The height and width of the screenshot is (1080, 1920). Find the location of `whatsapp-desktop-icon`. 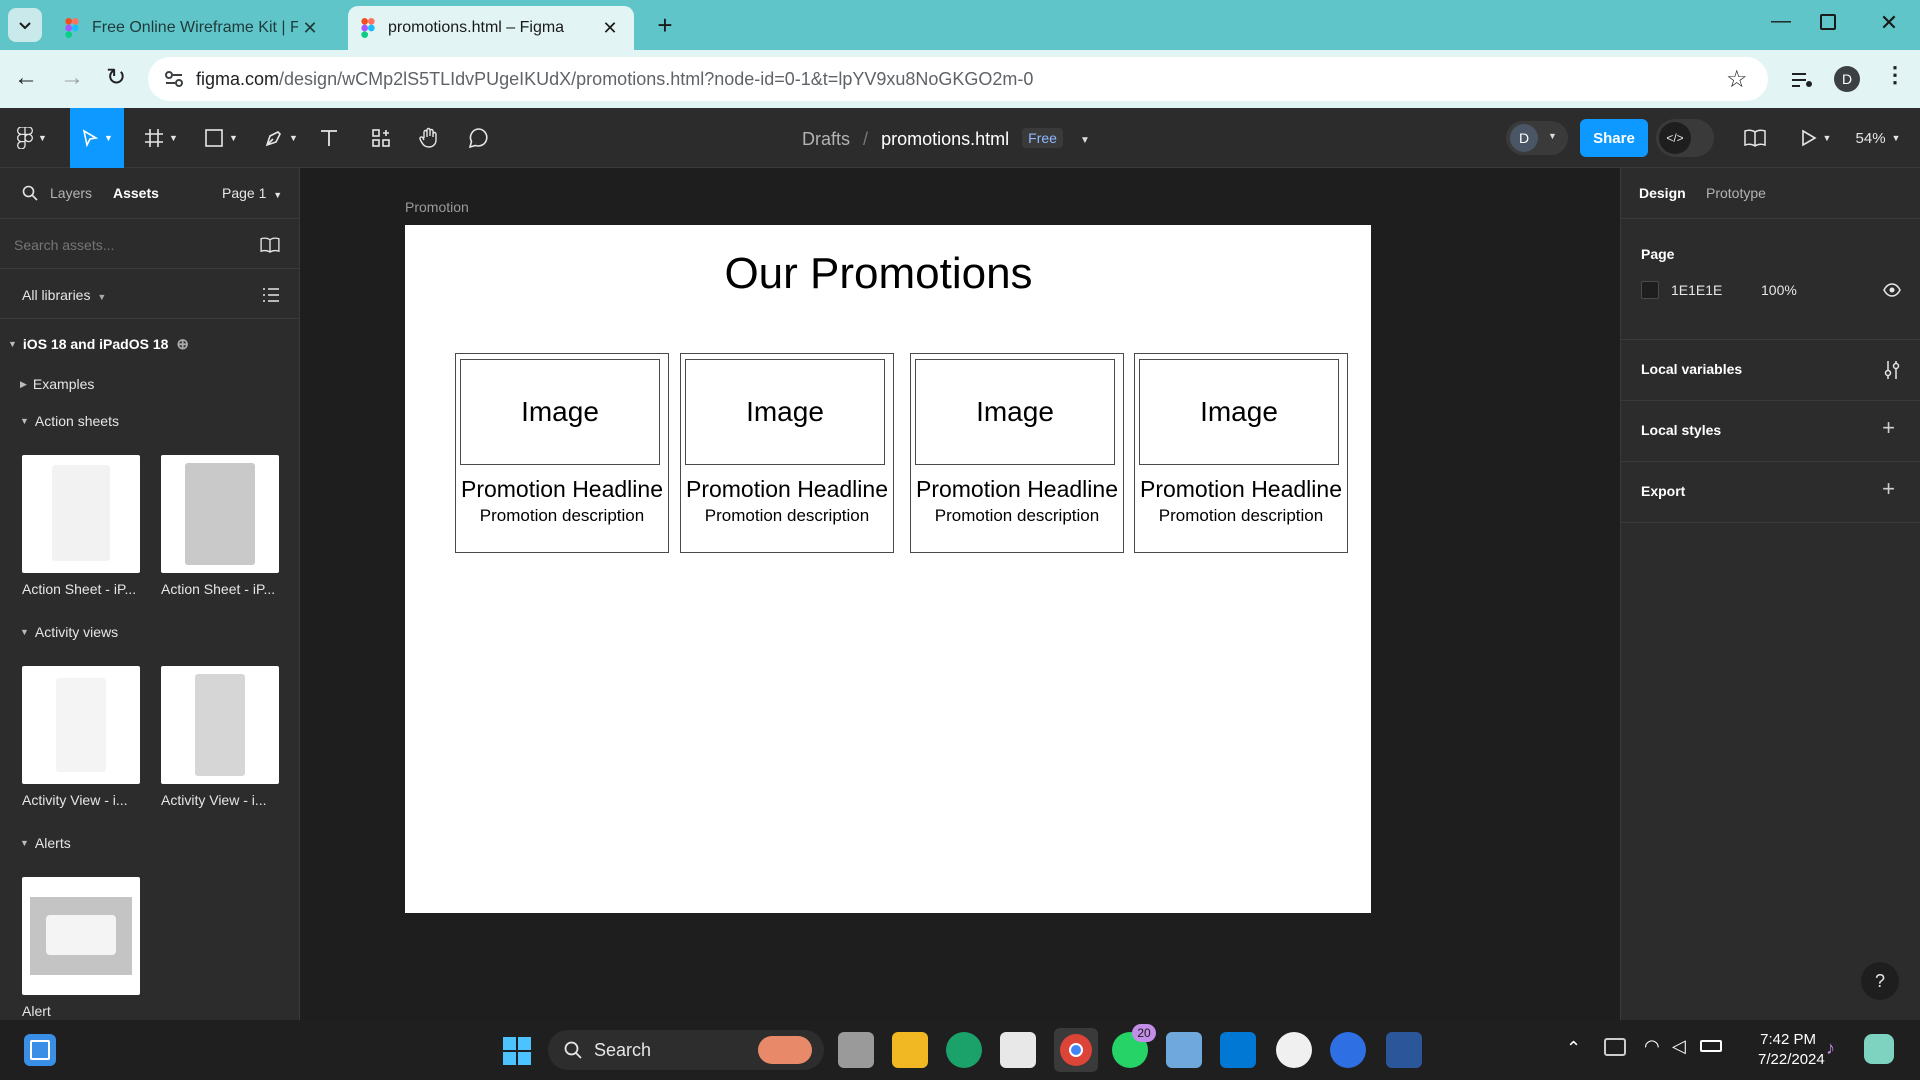

whatsapp-desktop-icon is located at coordinates (1294, 1050).